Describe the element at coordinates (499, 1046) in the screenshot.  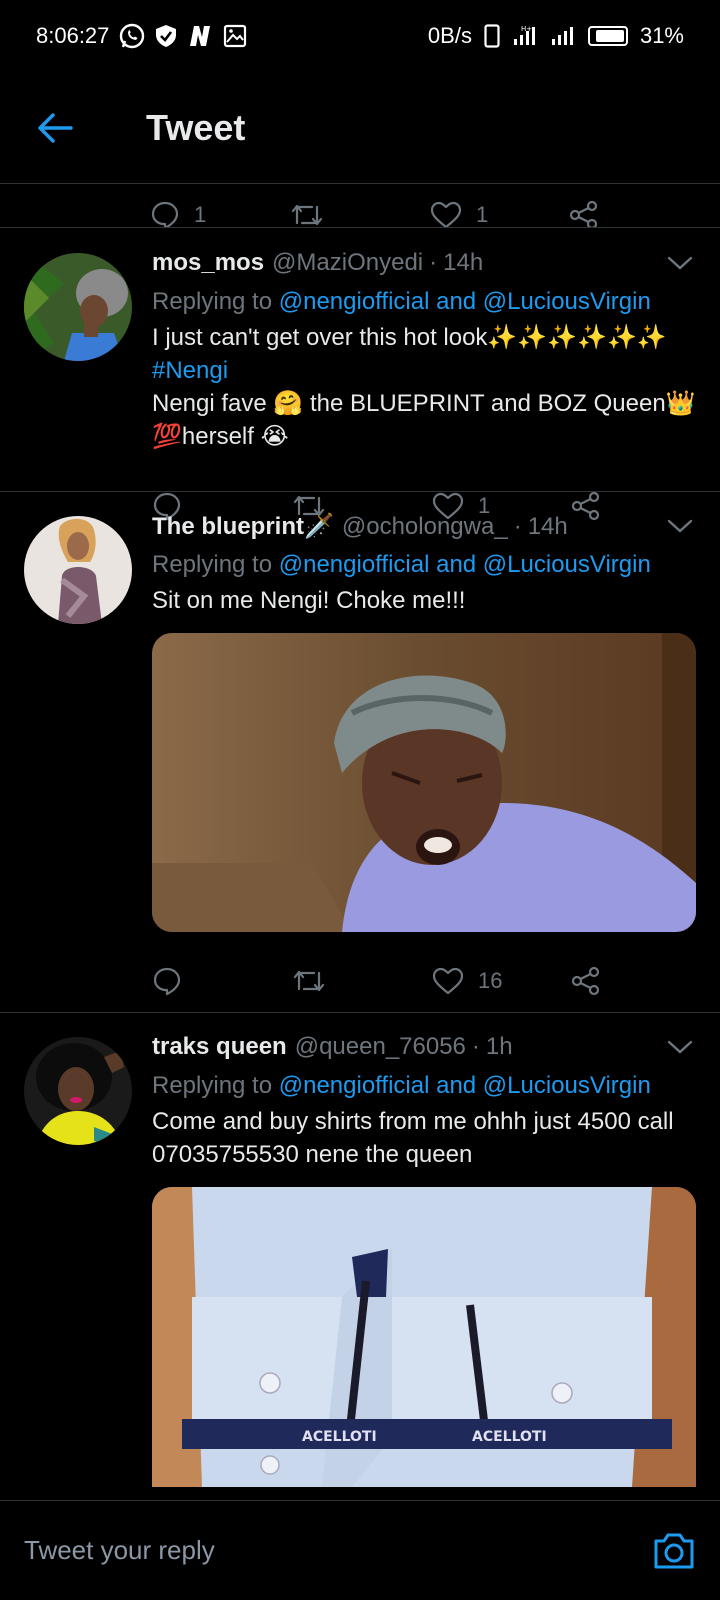
I see `timestamp: 1h` at that location.